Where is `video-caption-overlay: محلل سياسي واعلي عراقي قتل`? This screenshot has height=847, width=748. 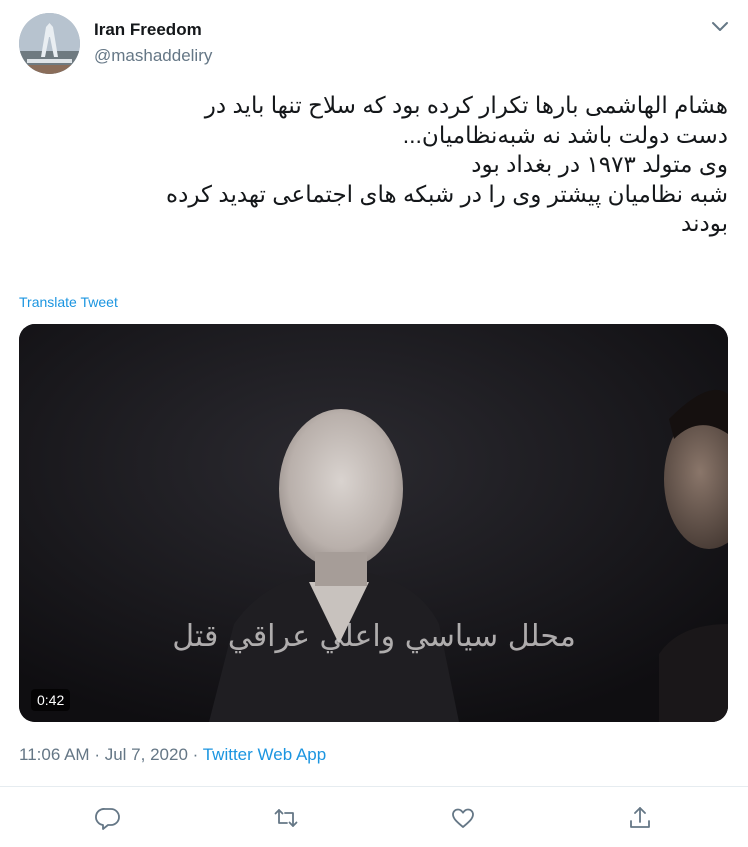 video-caption-overlay: محلل سياسي واعلي عراقي قتل is located at coordinates (374, 636).